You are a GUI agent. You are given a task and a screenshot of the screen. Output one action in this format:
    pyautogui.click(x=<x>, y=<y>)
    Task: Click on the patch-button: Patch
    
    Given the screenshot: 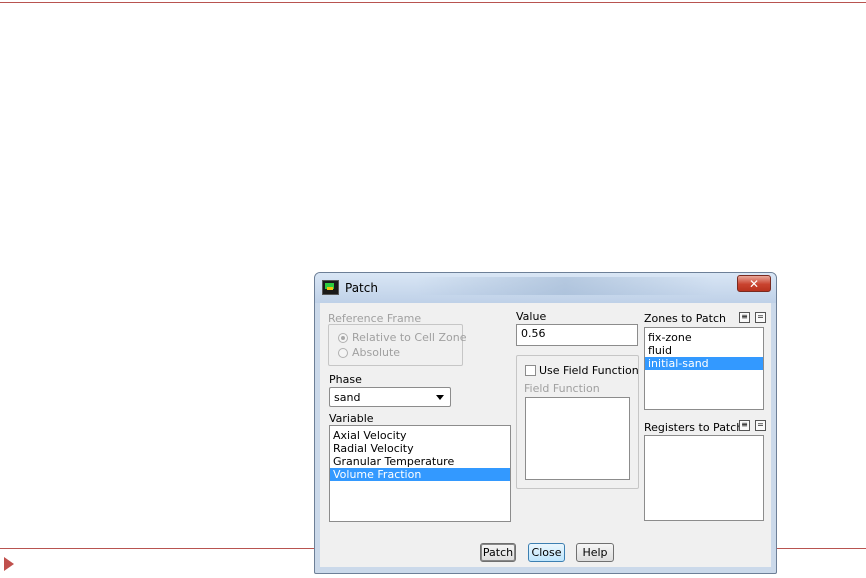 What is the action you would take?
    pyautogui.click(x=498, y=552)
    